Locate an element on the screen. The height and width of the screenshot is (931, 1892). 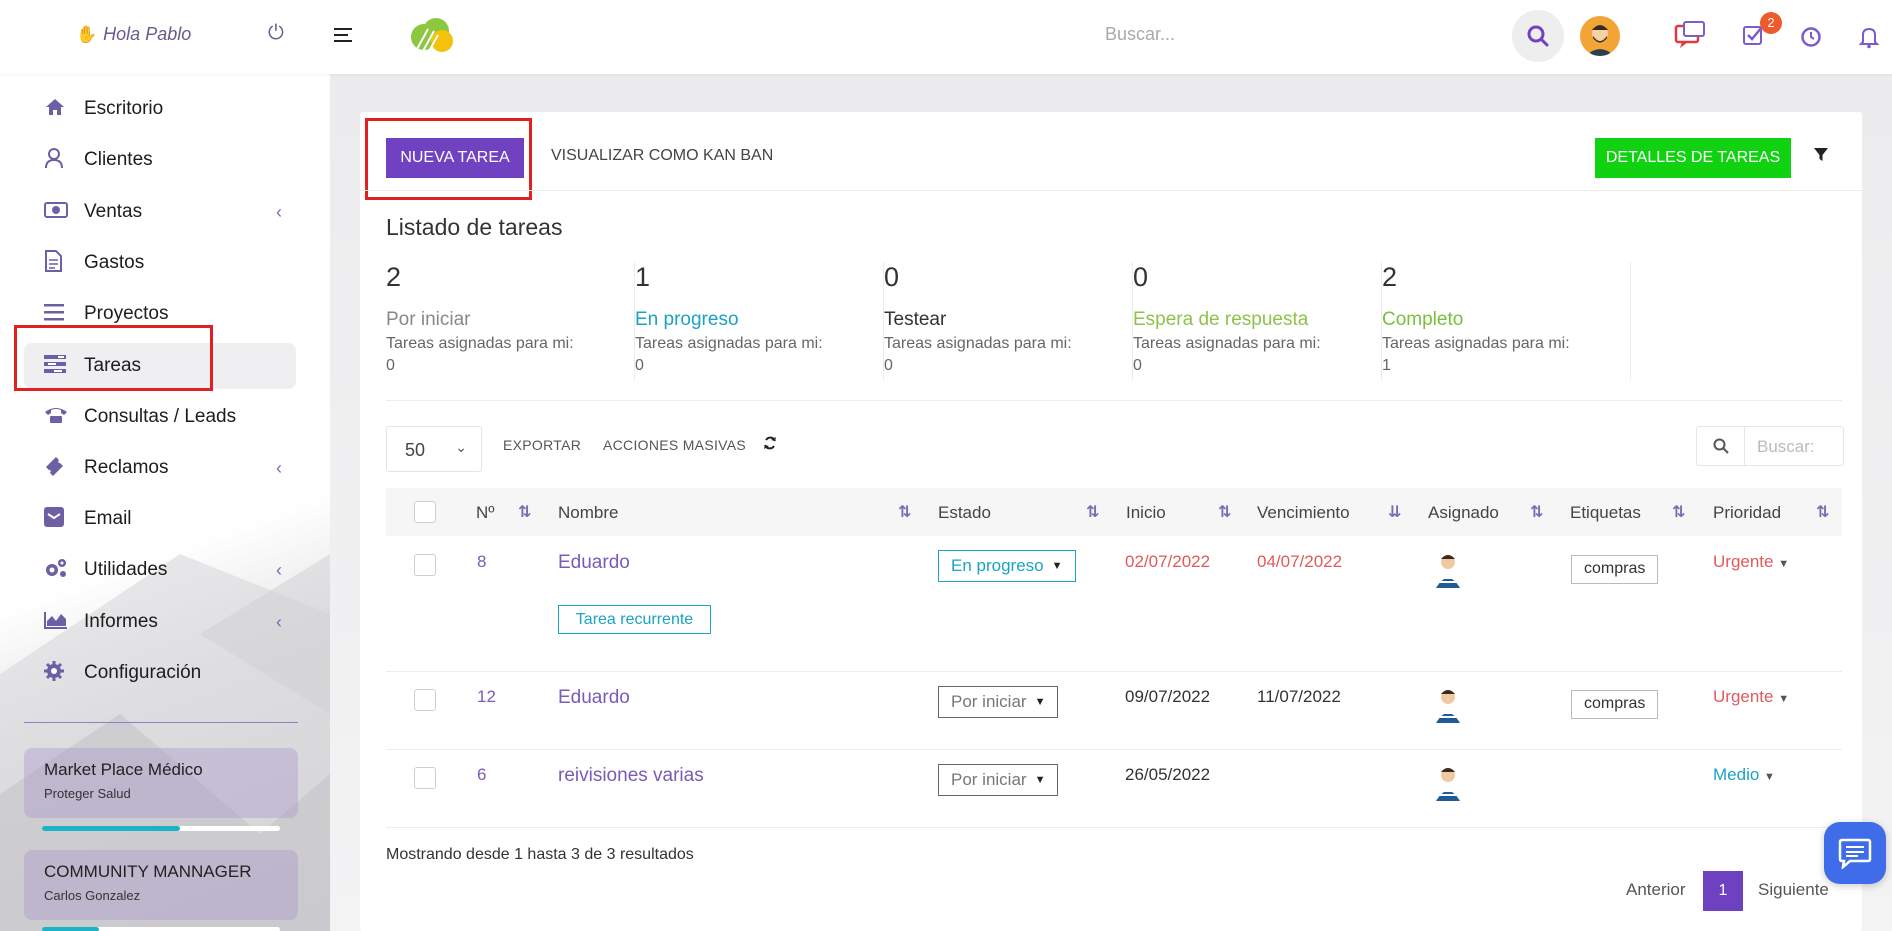
sidebar-item-escritorio: Escritorio is located at coordinates (160, 109).